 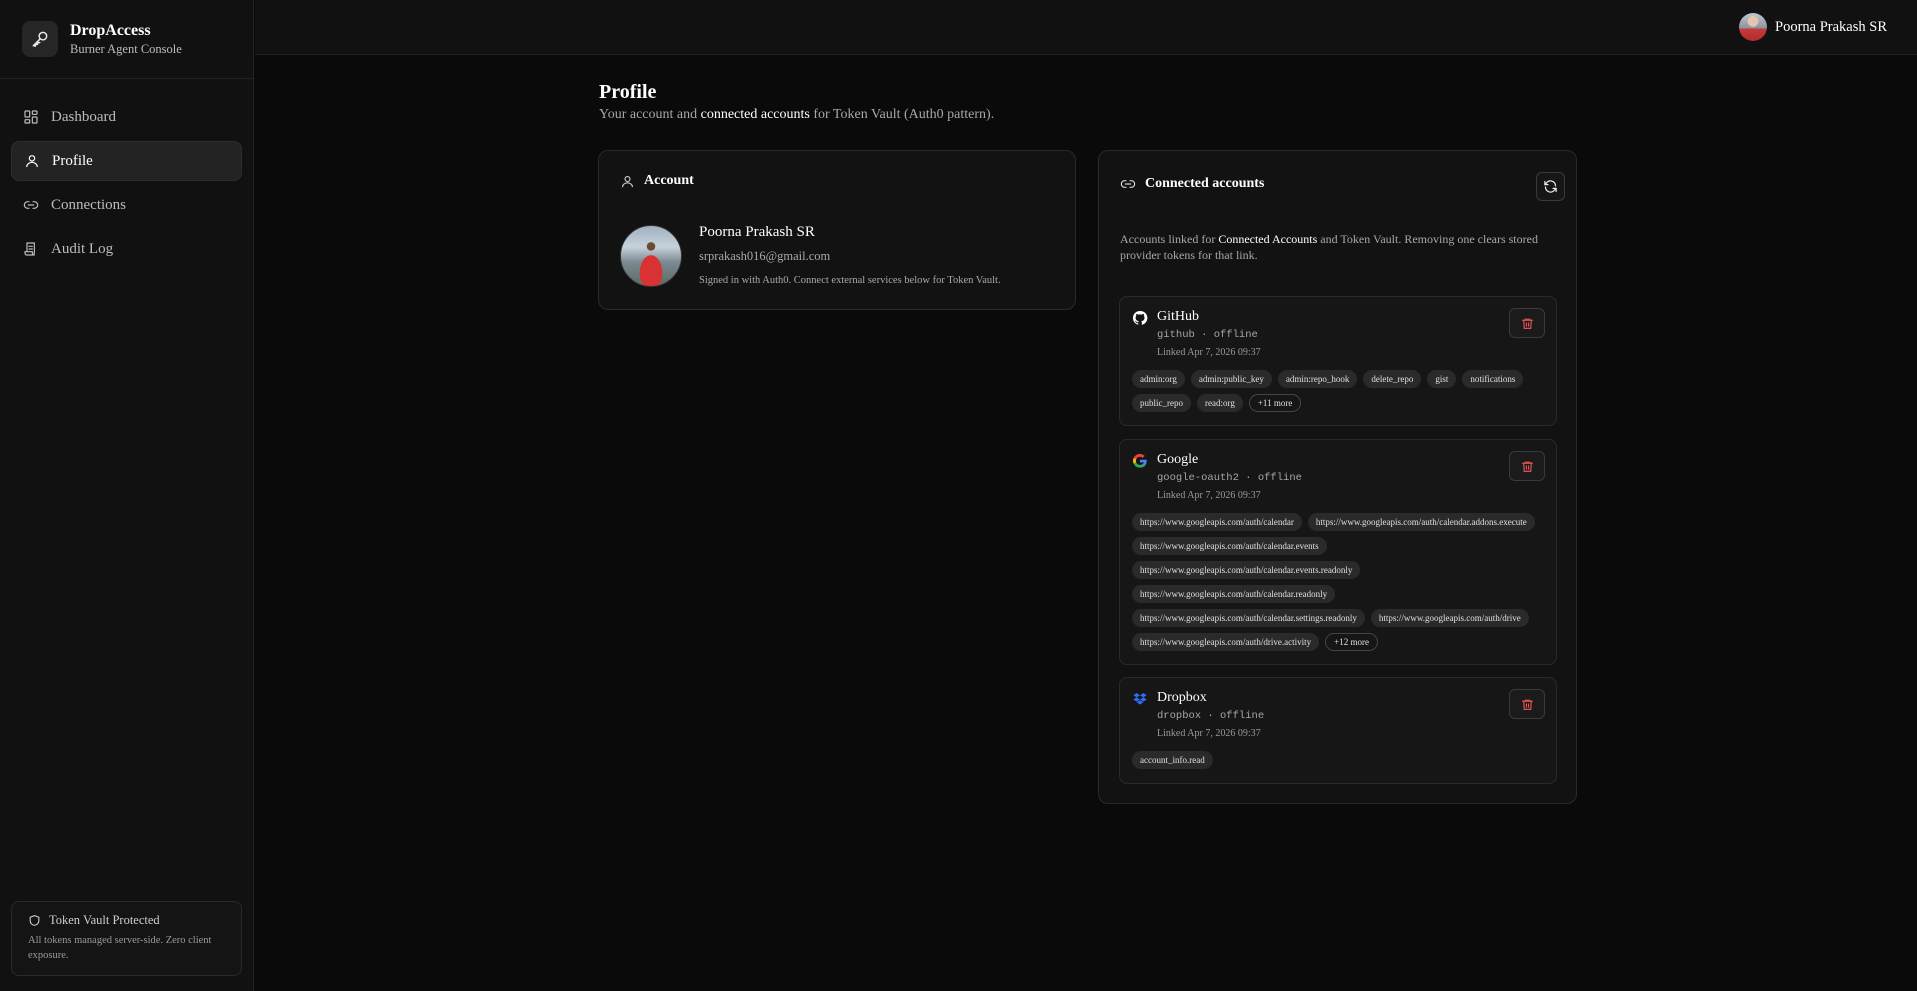 I want to click on remove-github-button, so click(x=1527, y=323).